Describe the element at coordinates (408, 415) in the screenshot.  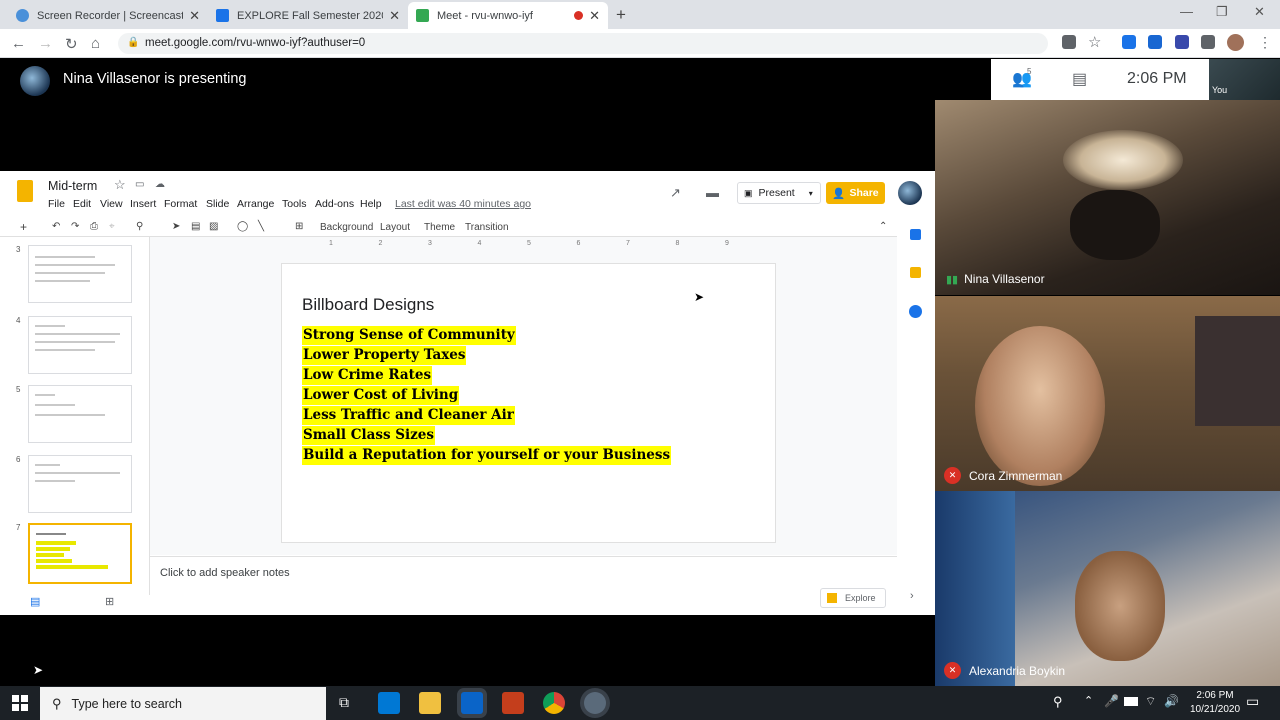
I see `slide-bullet: Less Traffic and Cleaner Air` at that location.